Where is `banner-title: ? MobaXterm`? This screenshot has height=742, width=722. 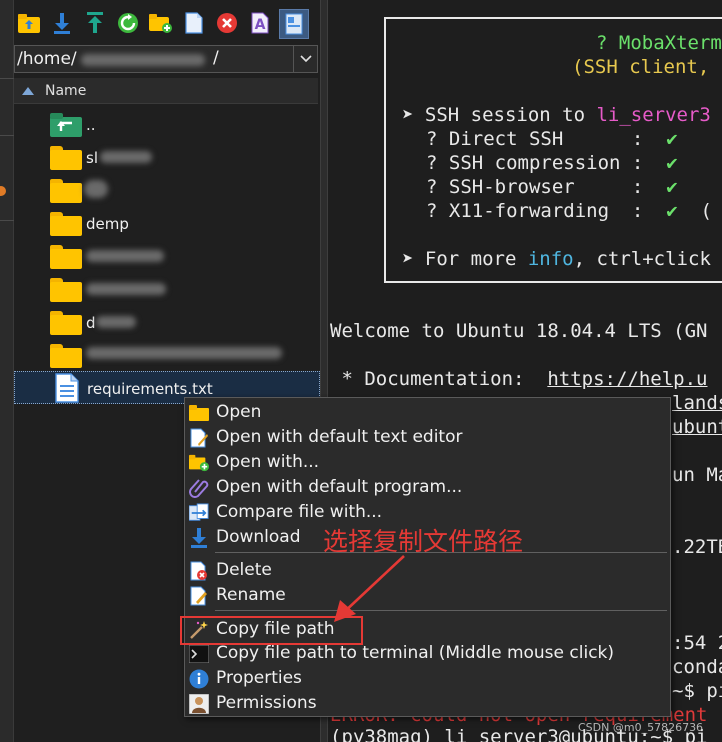
banner-title: ? MobaXterm is located at coordinates (659, 43).